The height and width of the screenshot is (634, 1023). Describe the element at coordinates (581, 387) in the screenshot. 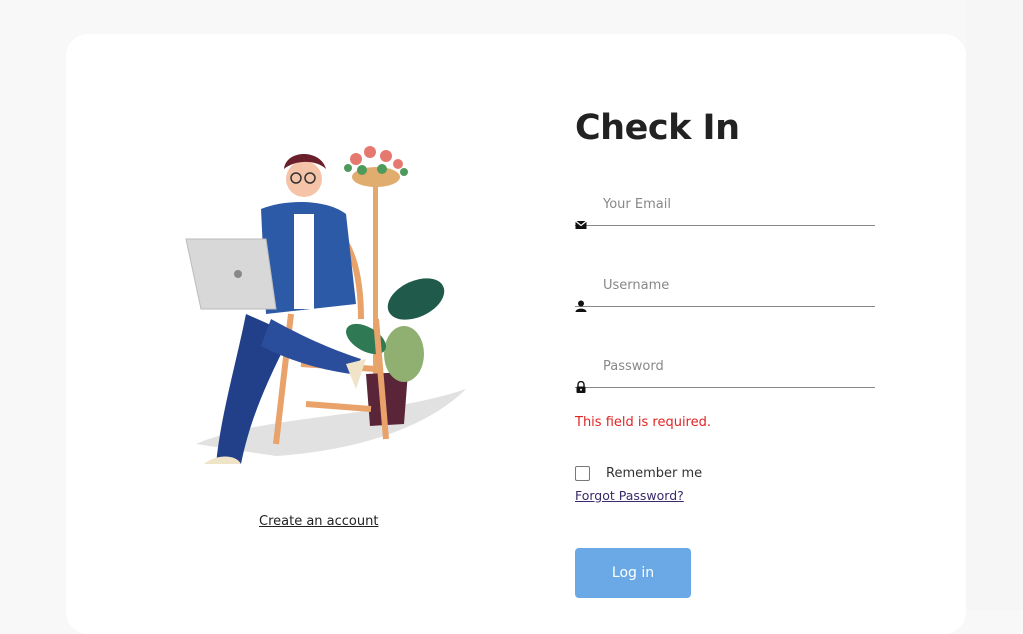

I see `lock-icon` at that location.